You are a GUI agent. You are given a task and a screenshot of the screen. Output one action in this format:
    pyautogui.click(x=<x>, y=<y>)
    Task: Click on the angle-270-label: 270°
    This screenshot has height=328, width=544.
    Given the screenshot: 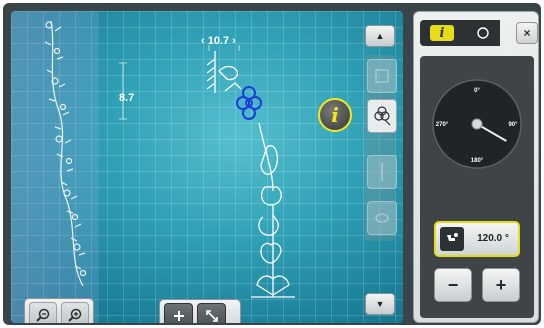 What is the action you would take?
    pyautogui.click(x=442, y=125)
    